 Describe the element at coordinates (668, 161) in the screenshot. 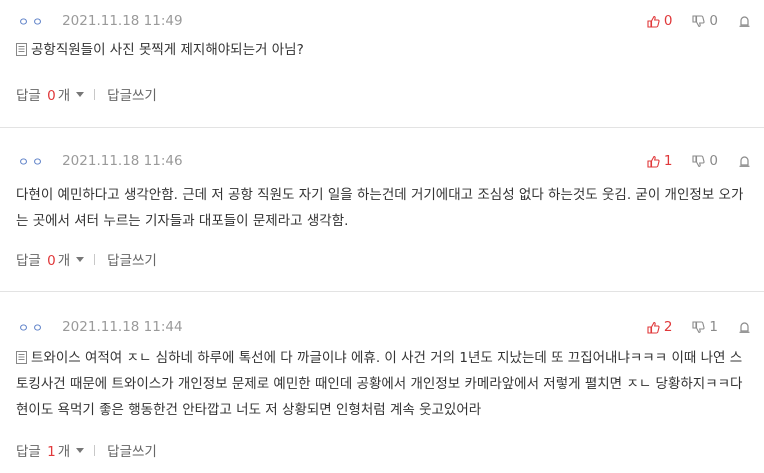

I see `like-count: 1` at that location.